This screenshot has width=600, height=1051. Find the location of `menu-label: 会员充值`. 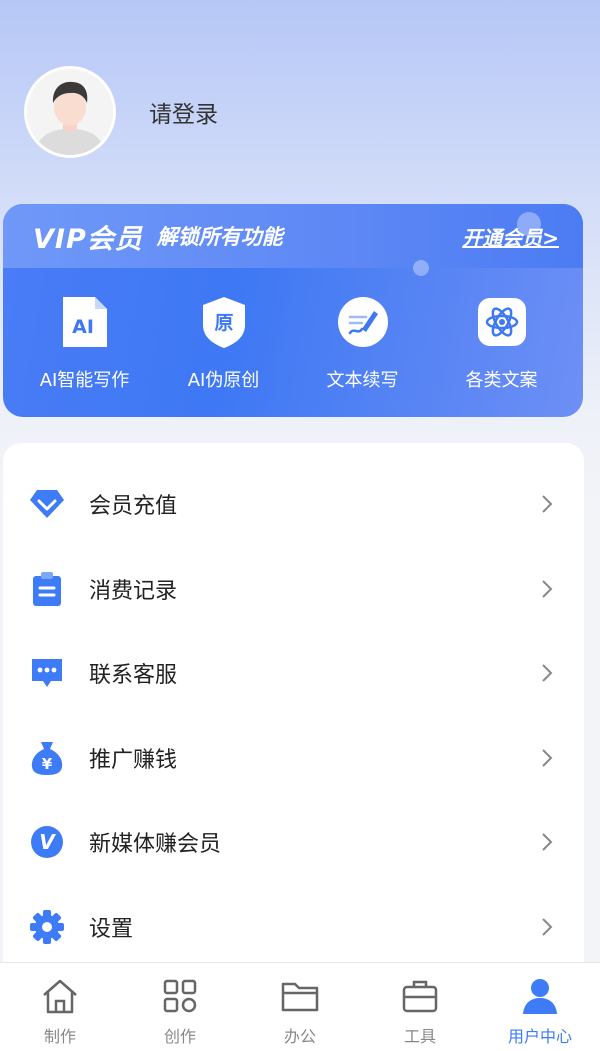

menu-label: 会员充值 is located at coordinates (133, 506).